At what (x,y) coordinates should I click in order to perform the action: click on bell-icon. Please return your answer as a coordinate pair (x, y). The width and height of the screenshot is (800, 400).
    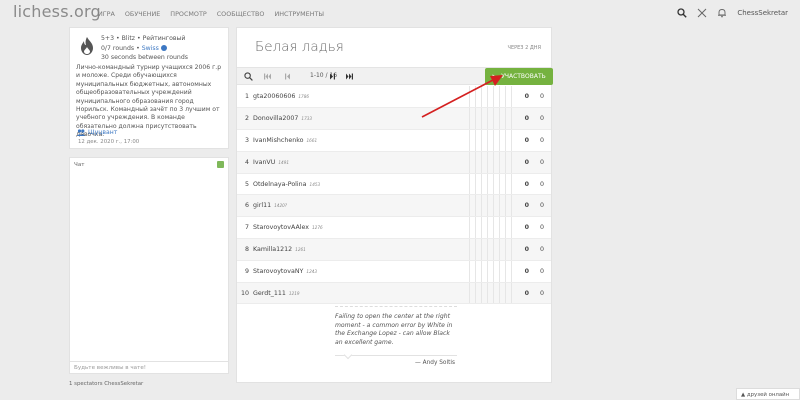
    Looking at the image, I should click on (722, 13).